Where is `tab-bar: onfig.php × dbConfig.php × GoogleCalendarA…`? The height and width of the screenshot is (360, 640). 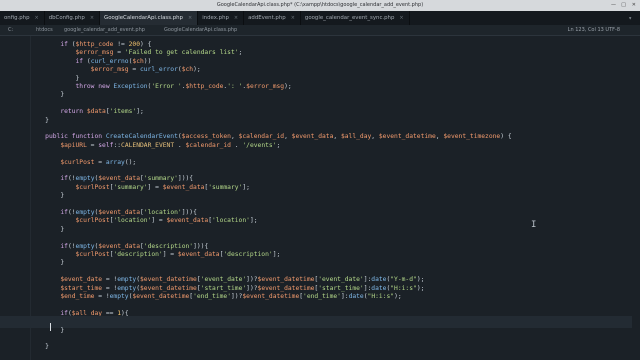
tab-bar: onfig.php × dbConfig.php × GoogleCalendarA… is located at coordinates (320, 18).